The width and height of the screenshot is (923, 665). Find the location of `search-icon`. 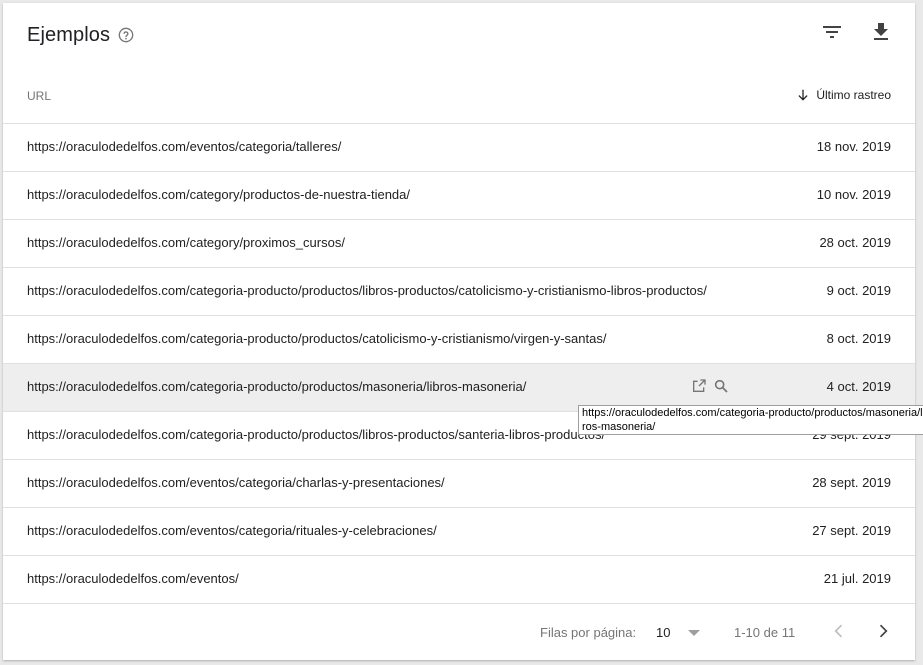

search-icon is located at coordinates (721, 386).